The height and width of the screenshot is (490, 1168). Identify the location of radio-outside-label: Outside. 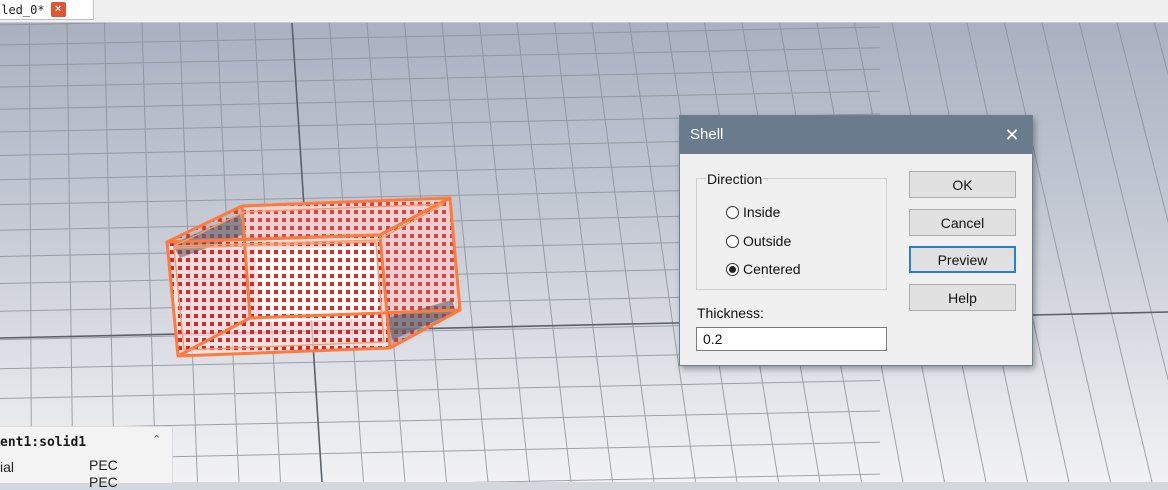
(767, 241).